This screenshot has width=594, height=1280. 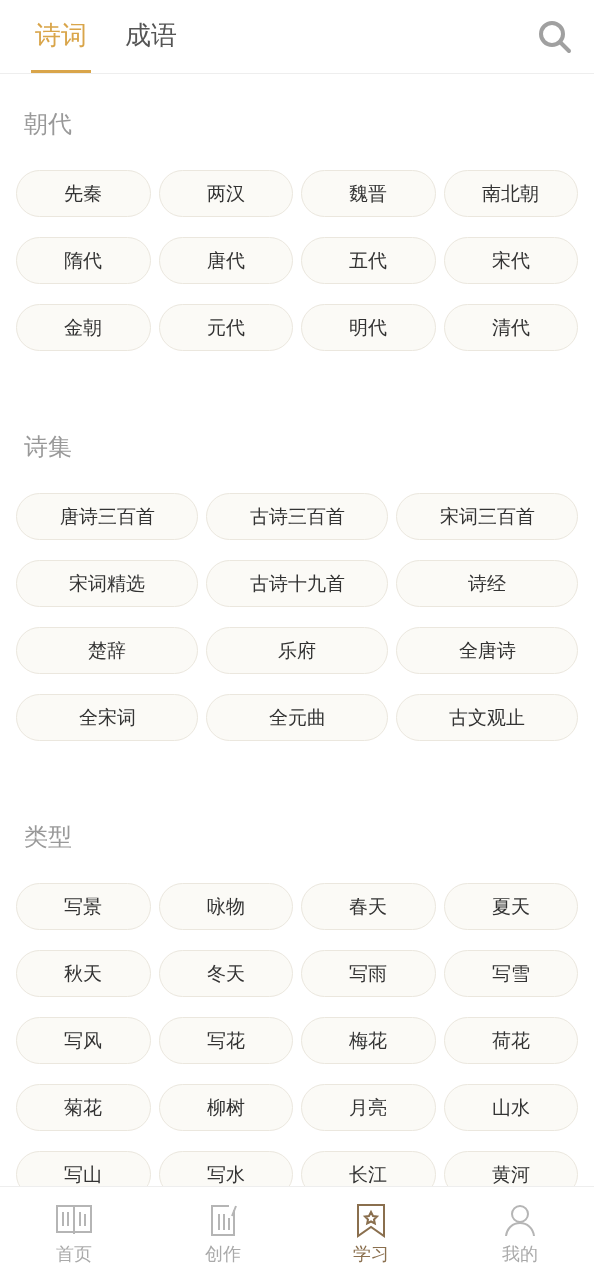 I want to click on search-icon, so click(x=555, y=36).